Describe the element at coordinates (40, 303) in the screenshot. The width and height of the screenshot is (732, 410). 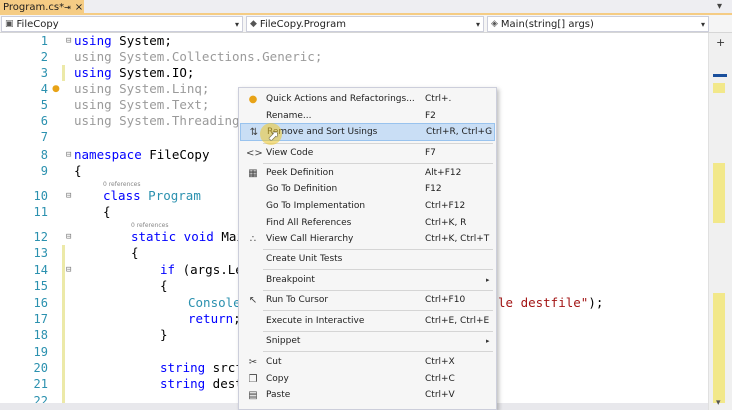
I see `line-number: 16` at that location.